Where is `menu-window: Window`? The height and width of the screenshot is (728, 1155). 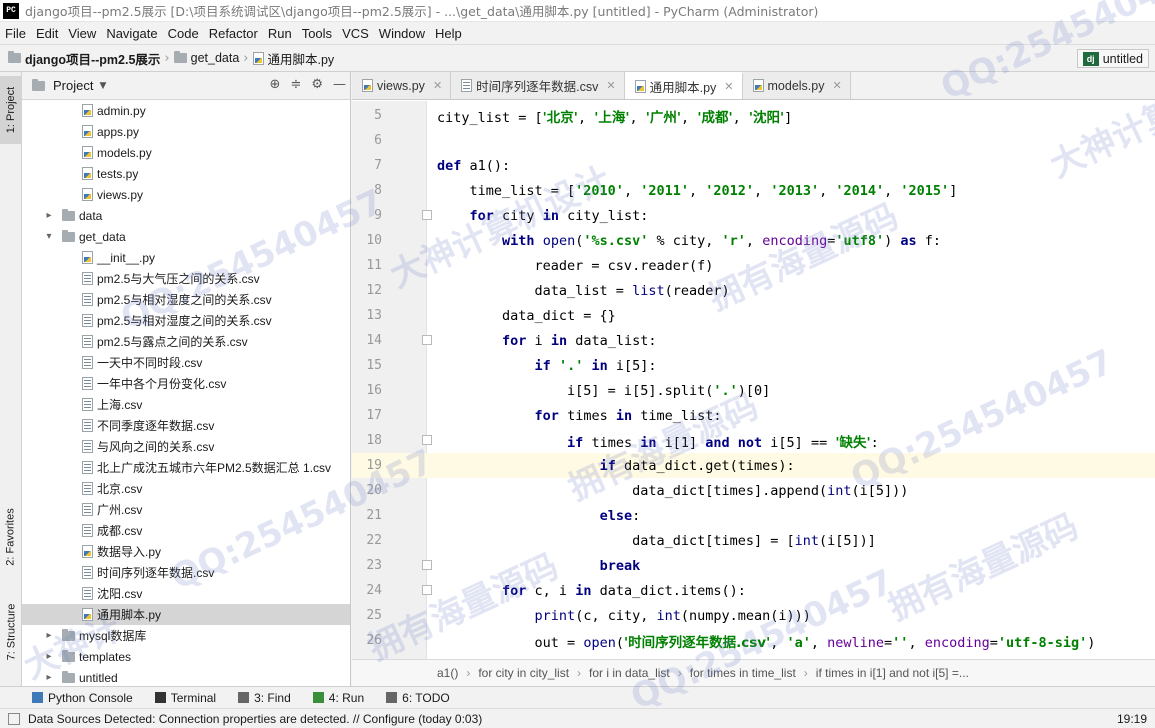 menu-window: Window is located at coordinates (402, 33).